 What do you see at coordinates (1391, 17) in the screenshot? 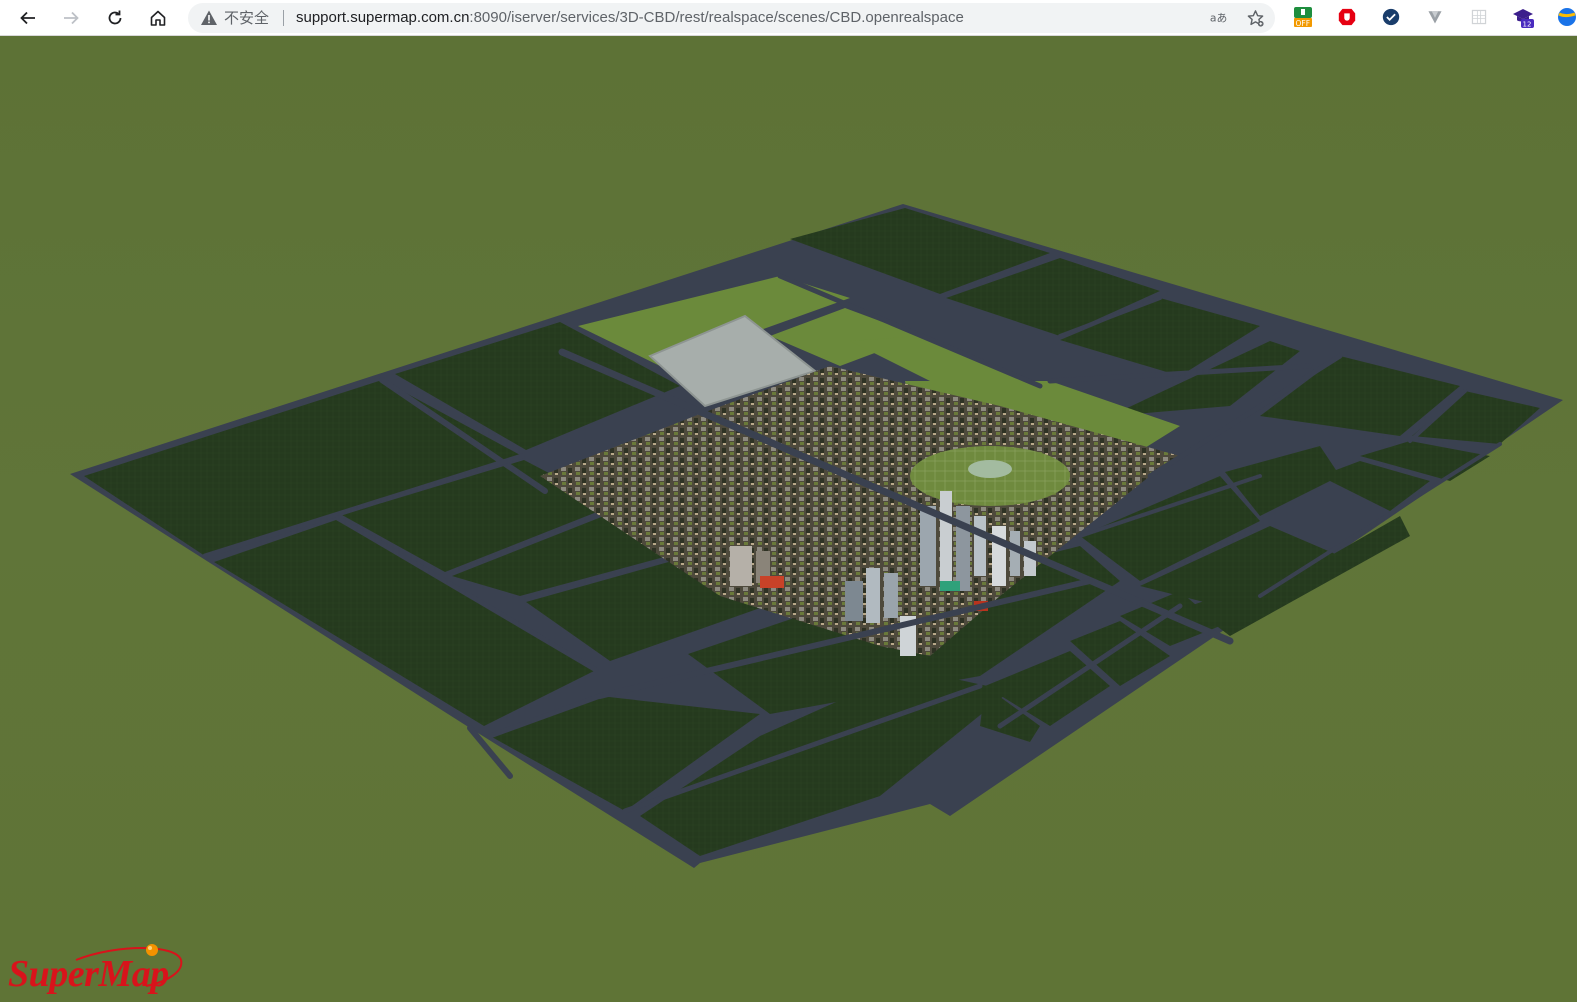
I see `ext-check-icon` at bounding box center [1391, 17].